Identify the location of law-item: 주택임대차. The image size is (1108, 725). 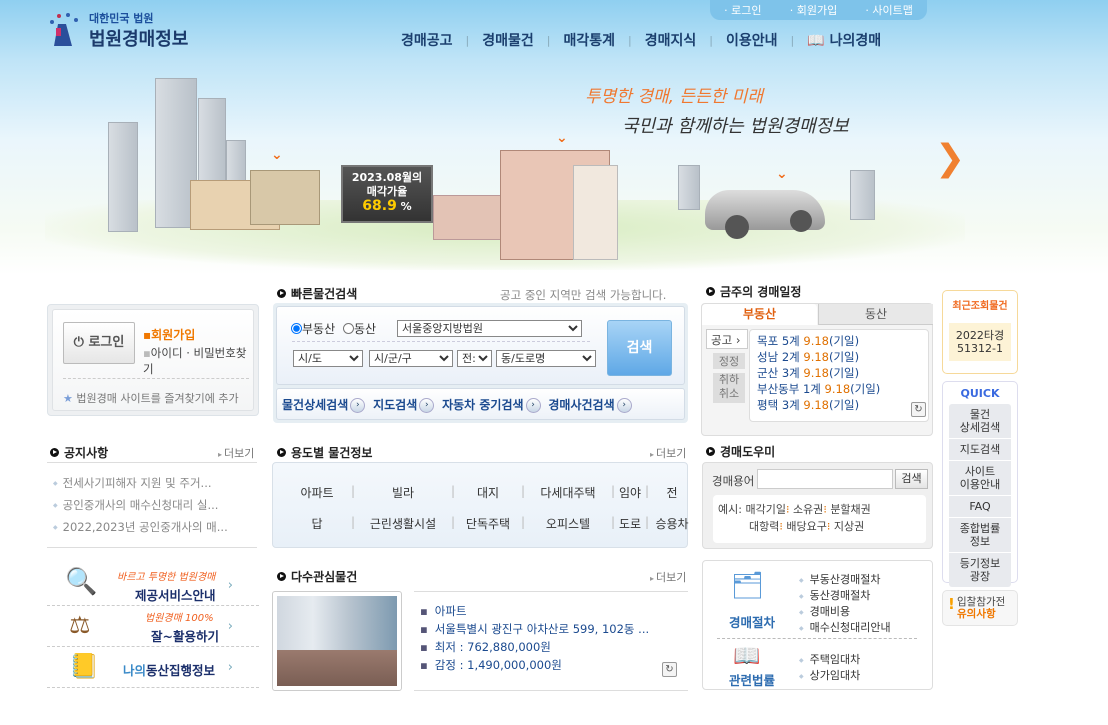
(830, 659).